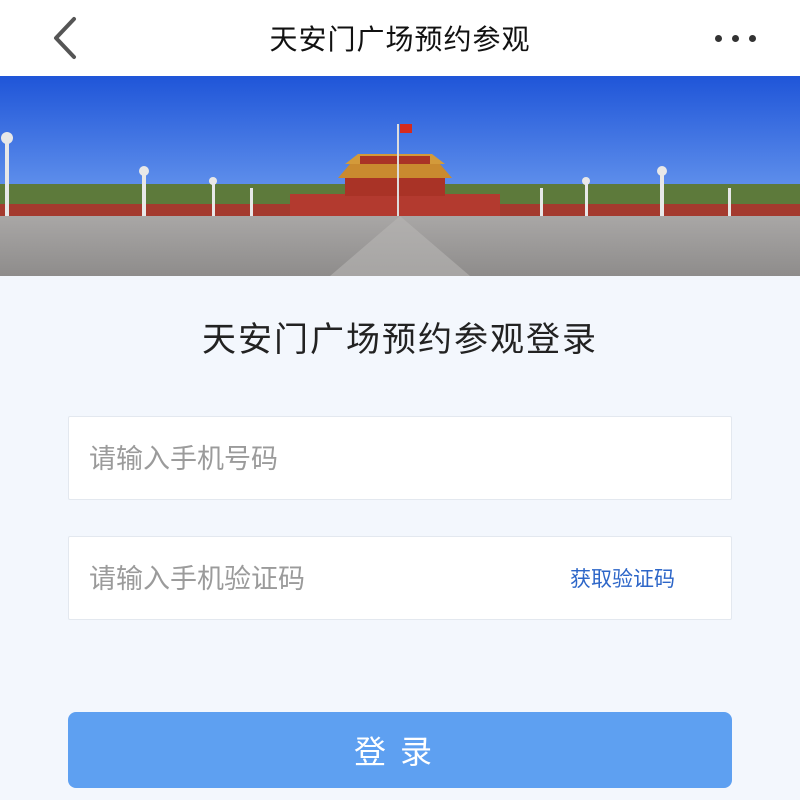  I want to click on page-title: 天安门广场预约参观, so click(400, 39).